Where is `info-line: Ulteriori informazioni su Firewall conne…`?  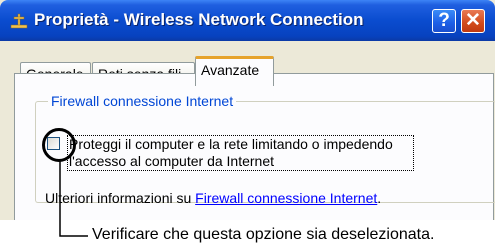
info-line: Ulteriori informazioni su Firewall conne… is located at coordinates (213, 198).